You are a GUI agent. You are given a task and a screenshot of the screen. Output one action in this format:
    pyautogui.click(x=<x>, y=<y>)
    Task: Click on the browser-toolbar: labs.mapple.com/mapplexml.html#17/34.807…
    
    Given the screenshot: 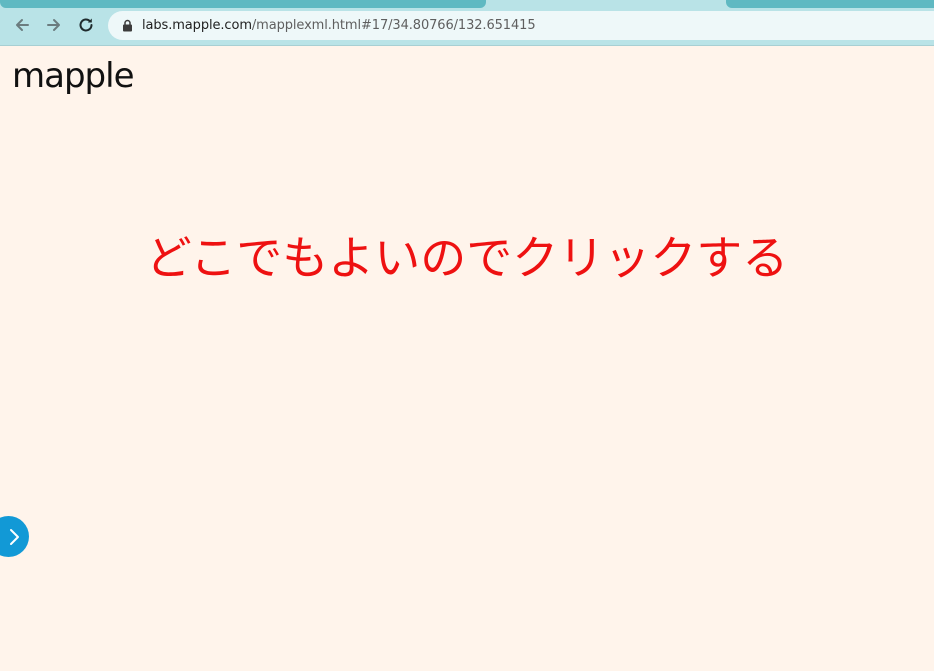 What is the action you would take?
    pyautogui.click(x=467, y=23)
    